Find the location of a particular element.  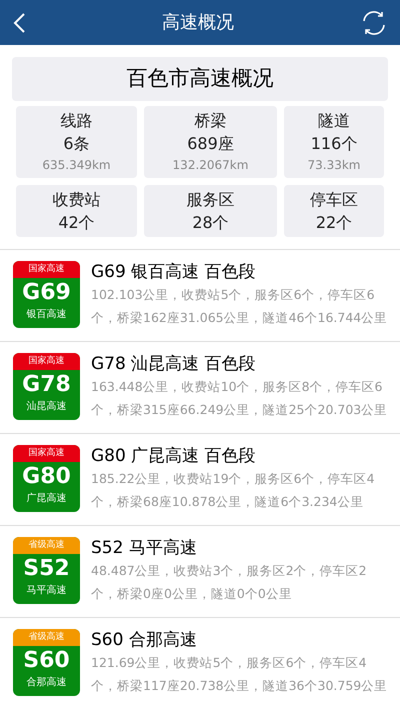

refresh-icon is located at coordinates (374, 22).